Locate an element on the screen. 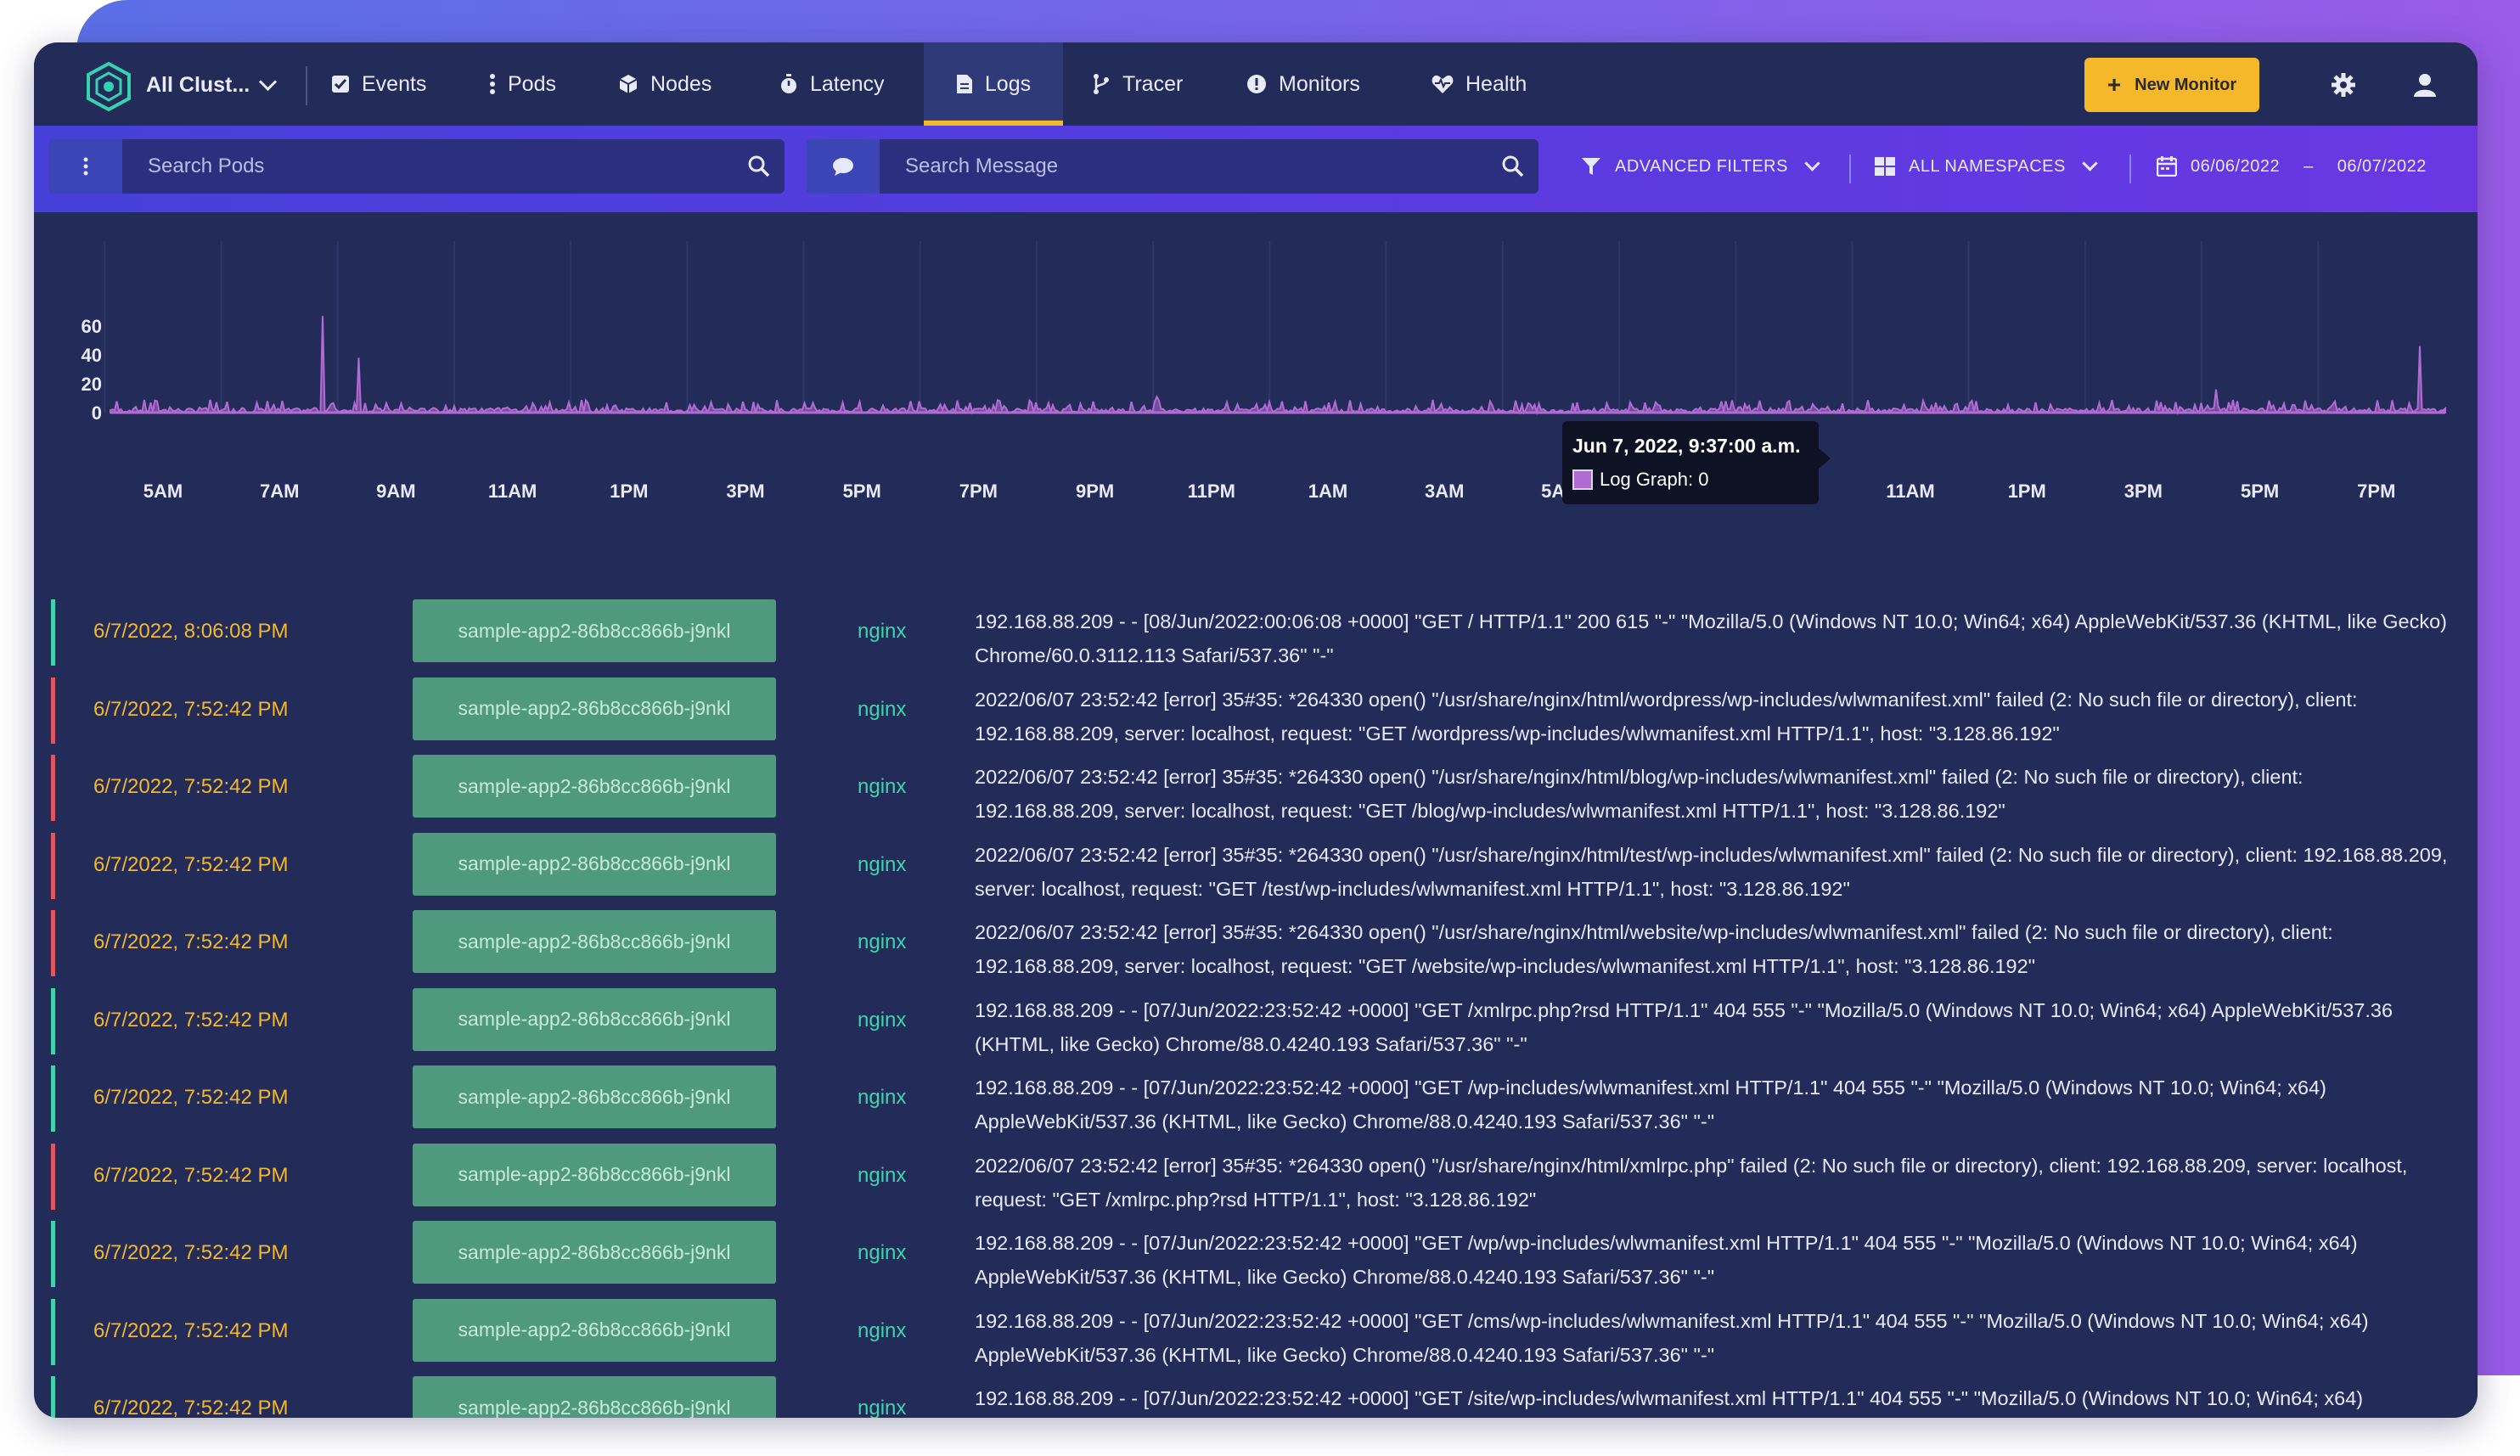 The image size is (2520, 1456). advanced-filters-button: ADVANCED FILTERS is located at coordinates (1700, 166).